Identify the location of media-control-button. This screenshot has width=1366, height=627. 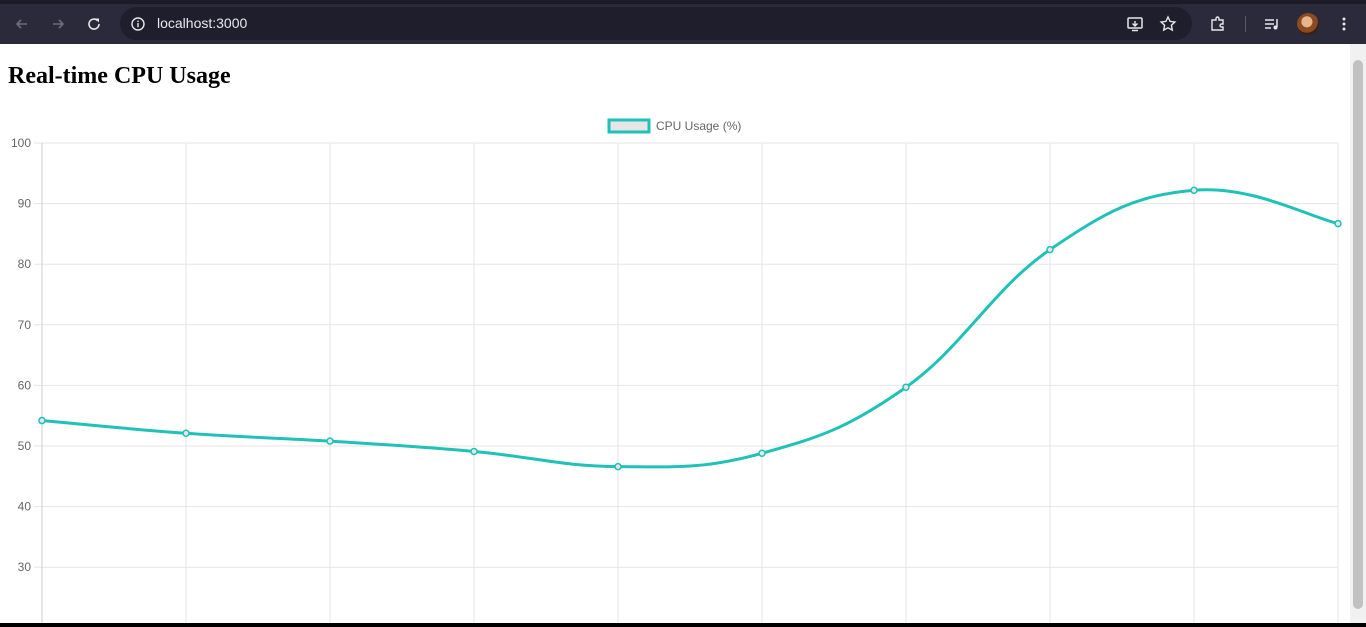
(1272, 24).